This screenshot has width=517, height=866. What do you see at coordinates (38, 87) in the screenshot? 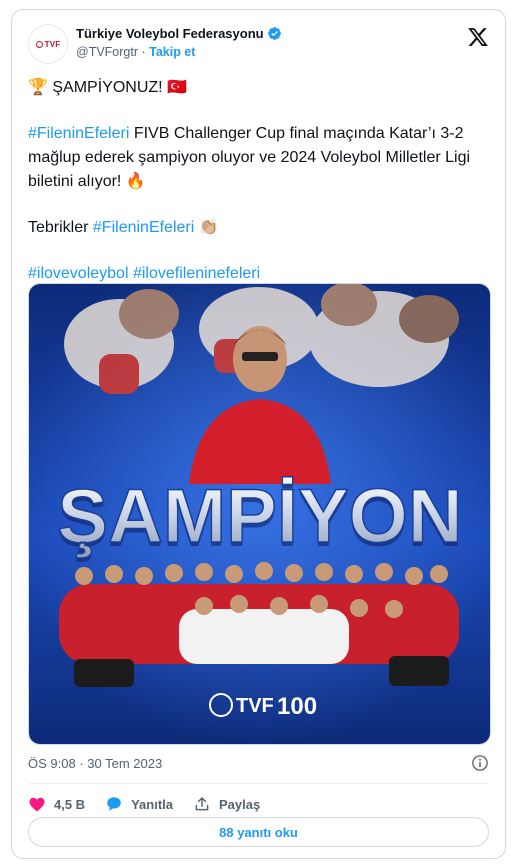
I see `trophy-icon: 🏆` at bounding box center [38, 87].